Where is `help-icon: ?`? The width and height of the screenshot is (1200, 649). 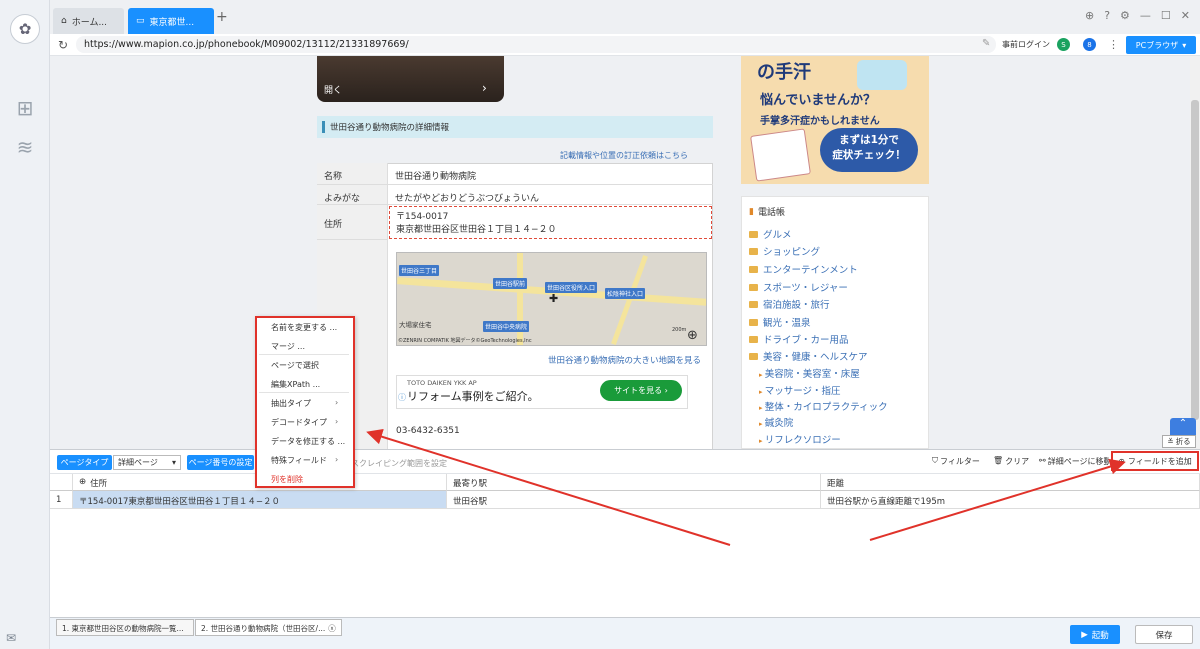 help-icon: ? is located at coordinates (1107, 15).